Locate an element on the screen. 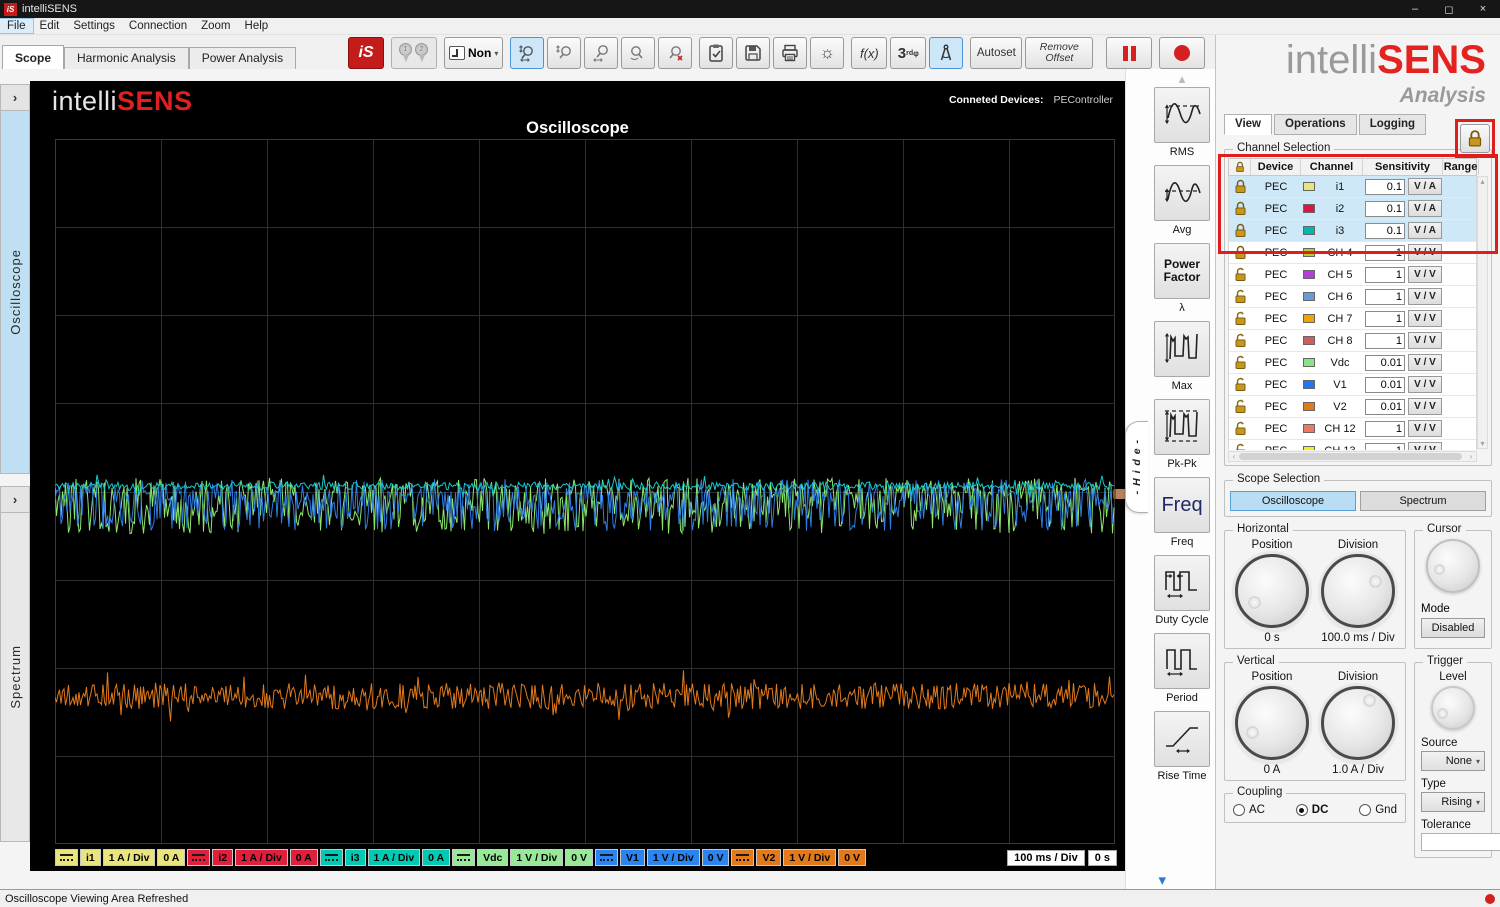 Image resolution: width=1500 pixels, height=907 pixels. menu-connection: Connection is located at coordinates (158, 26).